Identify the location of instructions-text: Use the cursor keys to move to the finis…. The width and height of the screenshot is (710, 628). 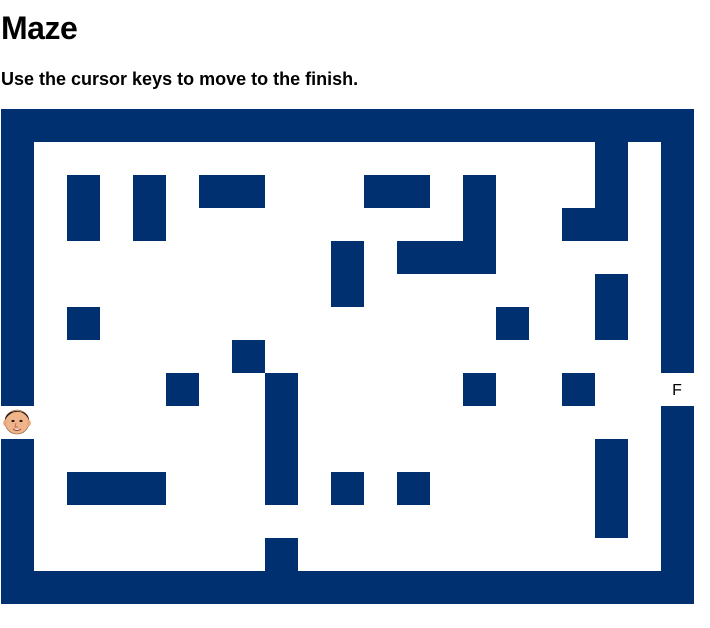
(180, 79).